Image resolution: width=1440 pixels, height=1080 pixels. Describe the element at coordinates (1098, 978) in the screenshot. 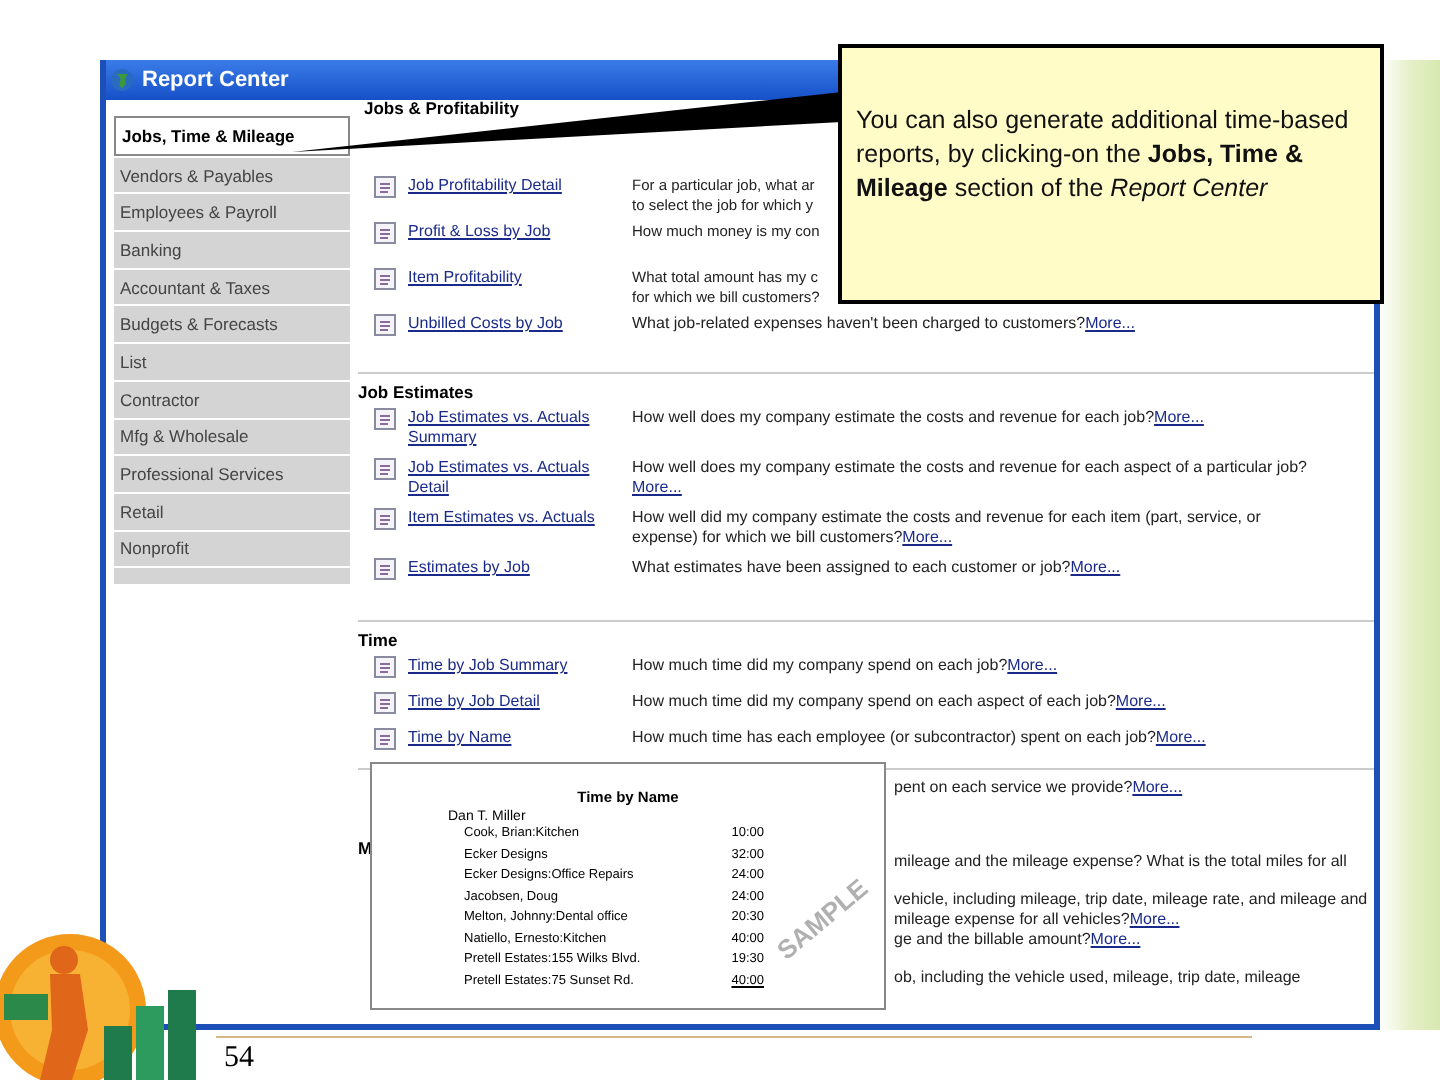

I see `report-description: ob, including the vehicle used, mileage, trip date, mileage` at that location.